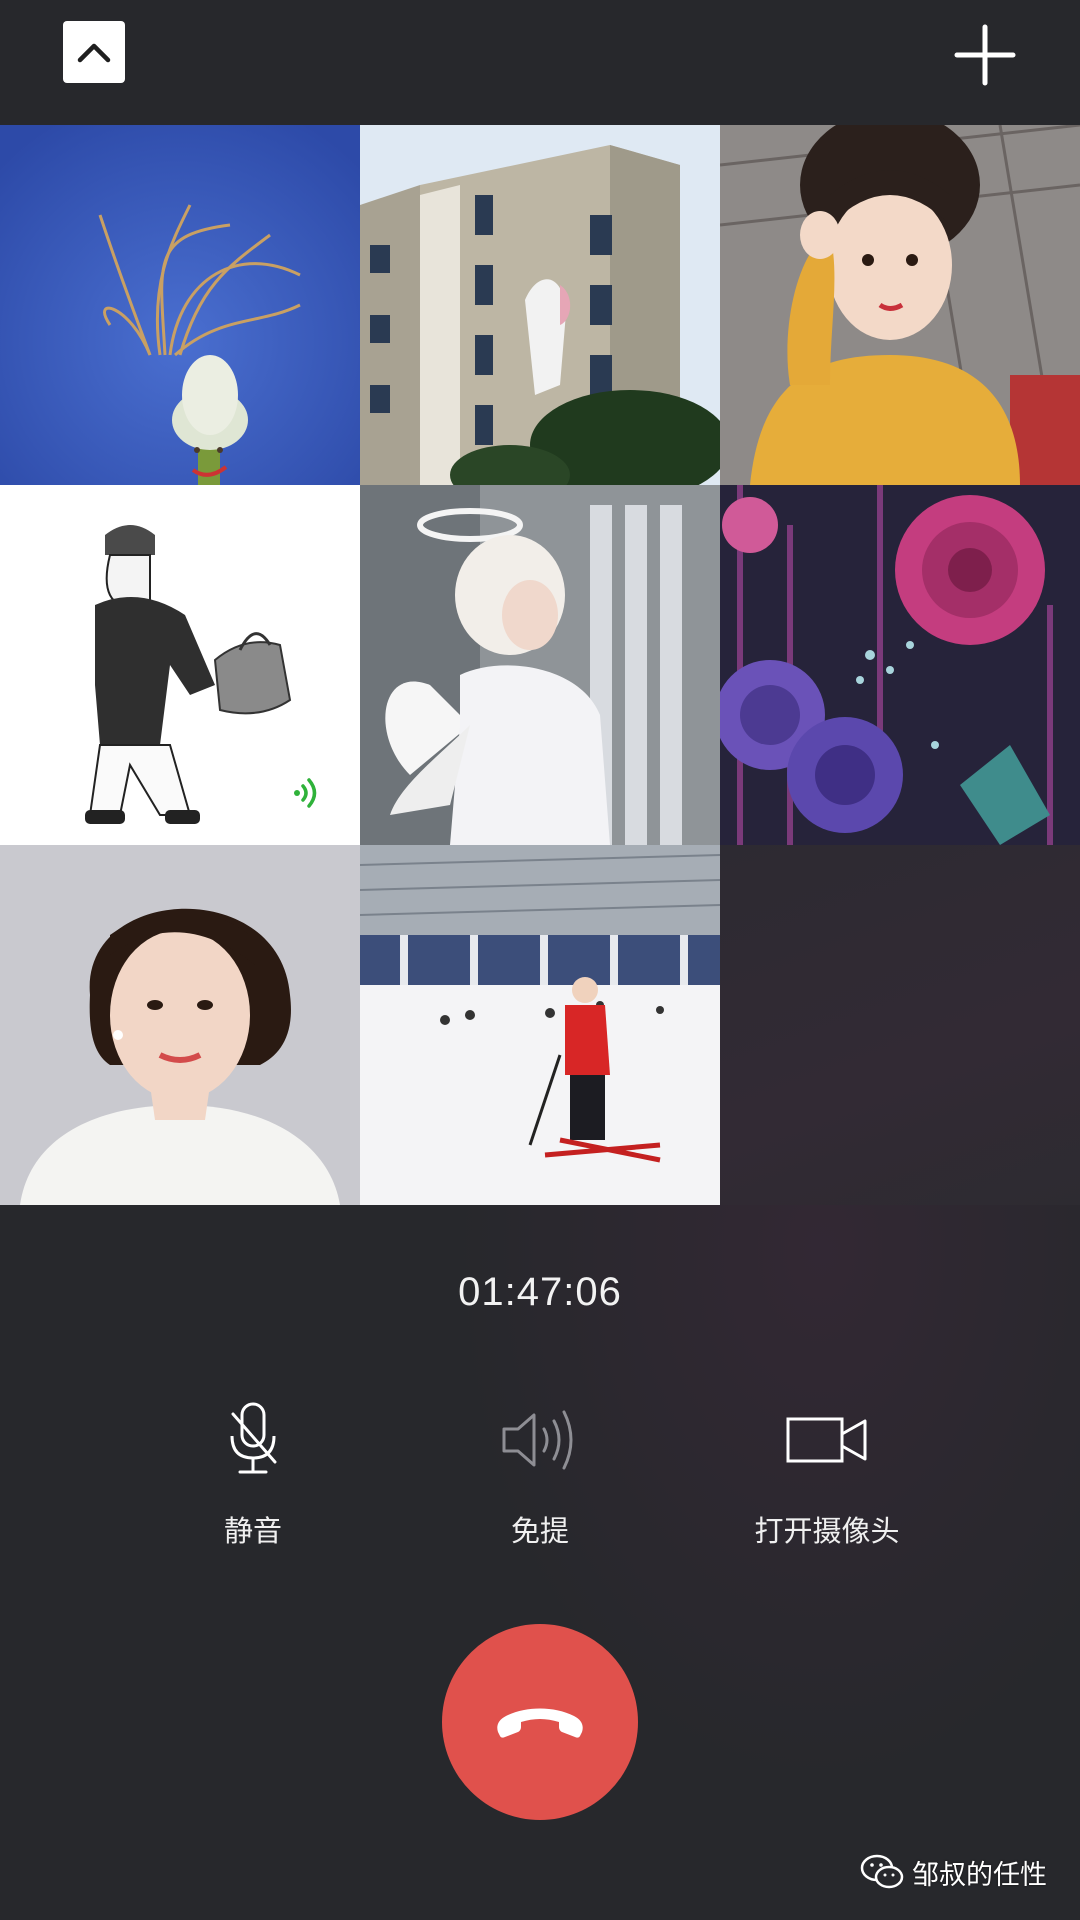 The image size is (1080, 1920). Describe the element at coordinates (537, 1440) in the screenshot. I see `speaker-icon` at that location.